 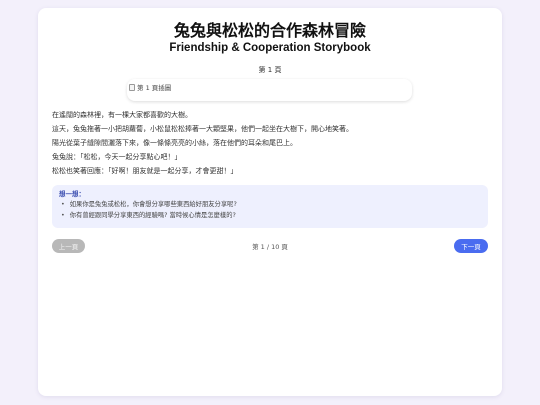 What do you see at coordinates (122, 115) in the screenshot?
I see `story-line: 在遙闊的森林裡，有一棵大家都喜歡的大樹。` at bounding box center [122, 115].